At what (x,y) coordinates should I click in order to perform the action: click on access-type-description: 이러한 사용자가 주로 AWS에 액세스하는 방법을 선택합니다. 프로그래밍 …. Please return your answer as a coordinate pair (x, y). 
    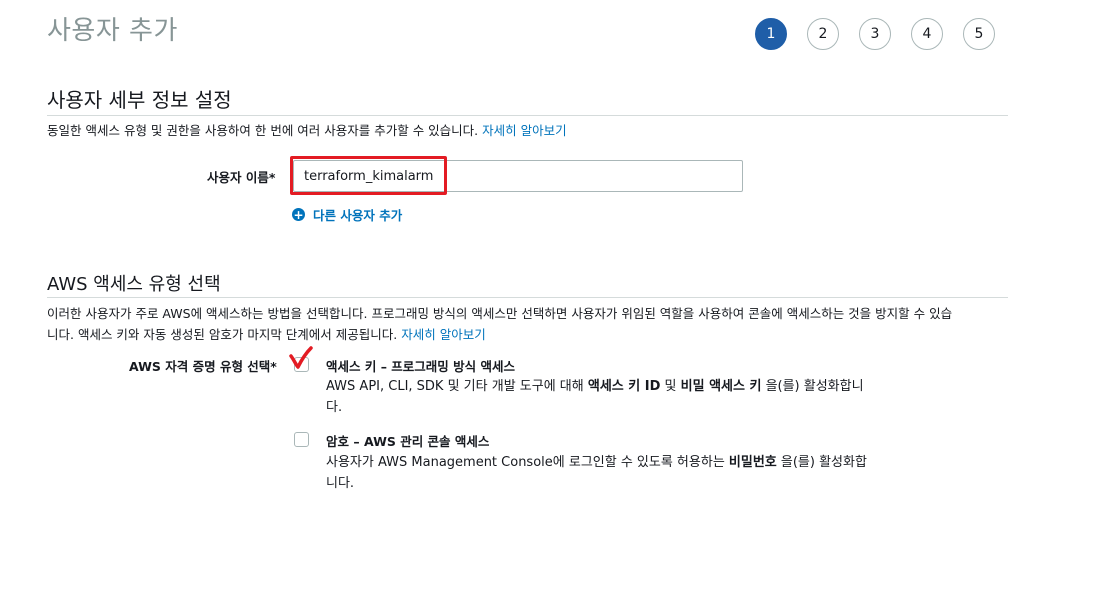
    Looking at the image, I should click on (500, 324).